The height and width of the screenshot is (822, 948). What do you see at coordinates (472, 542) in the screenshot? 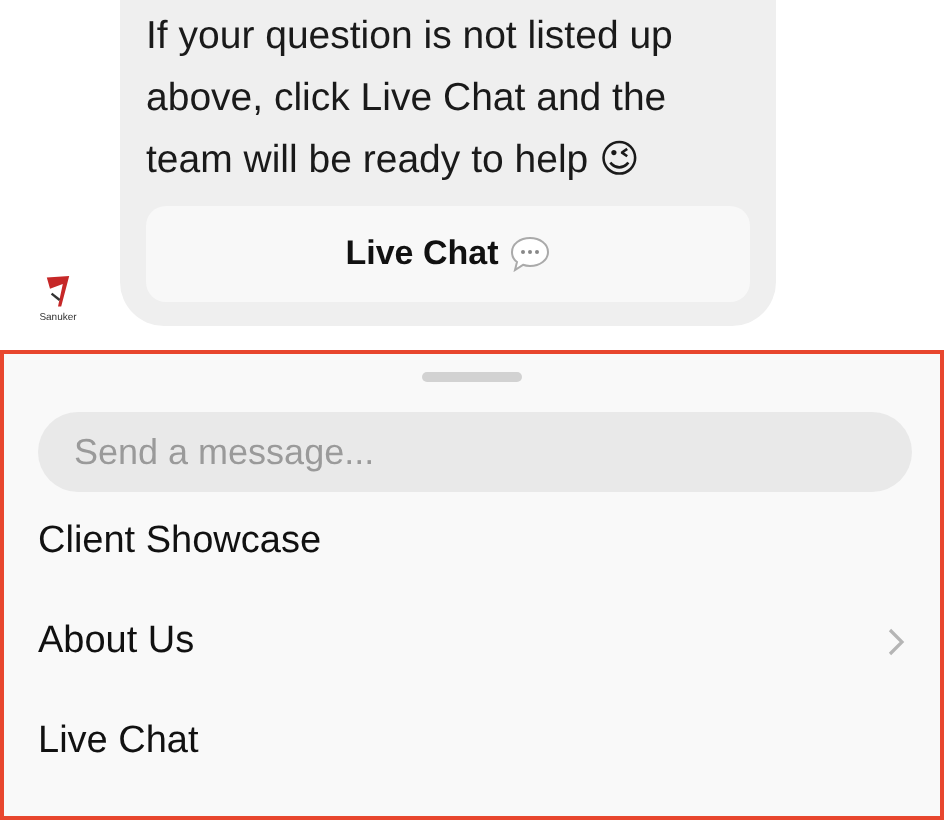
I see `menu-item: Client Showcase` at bounding box center [472, 542].